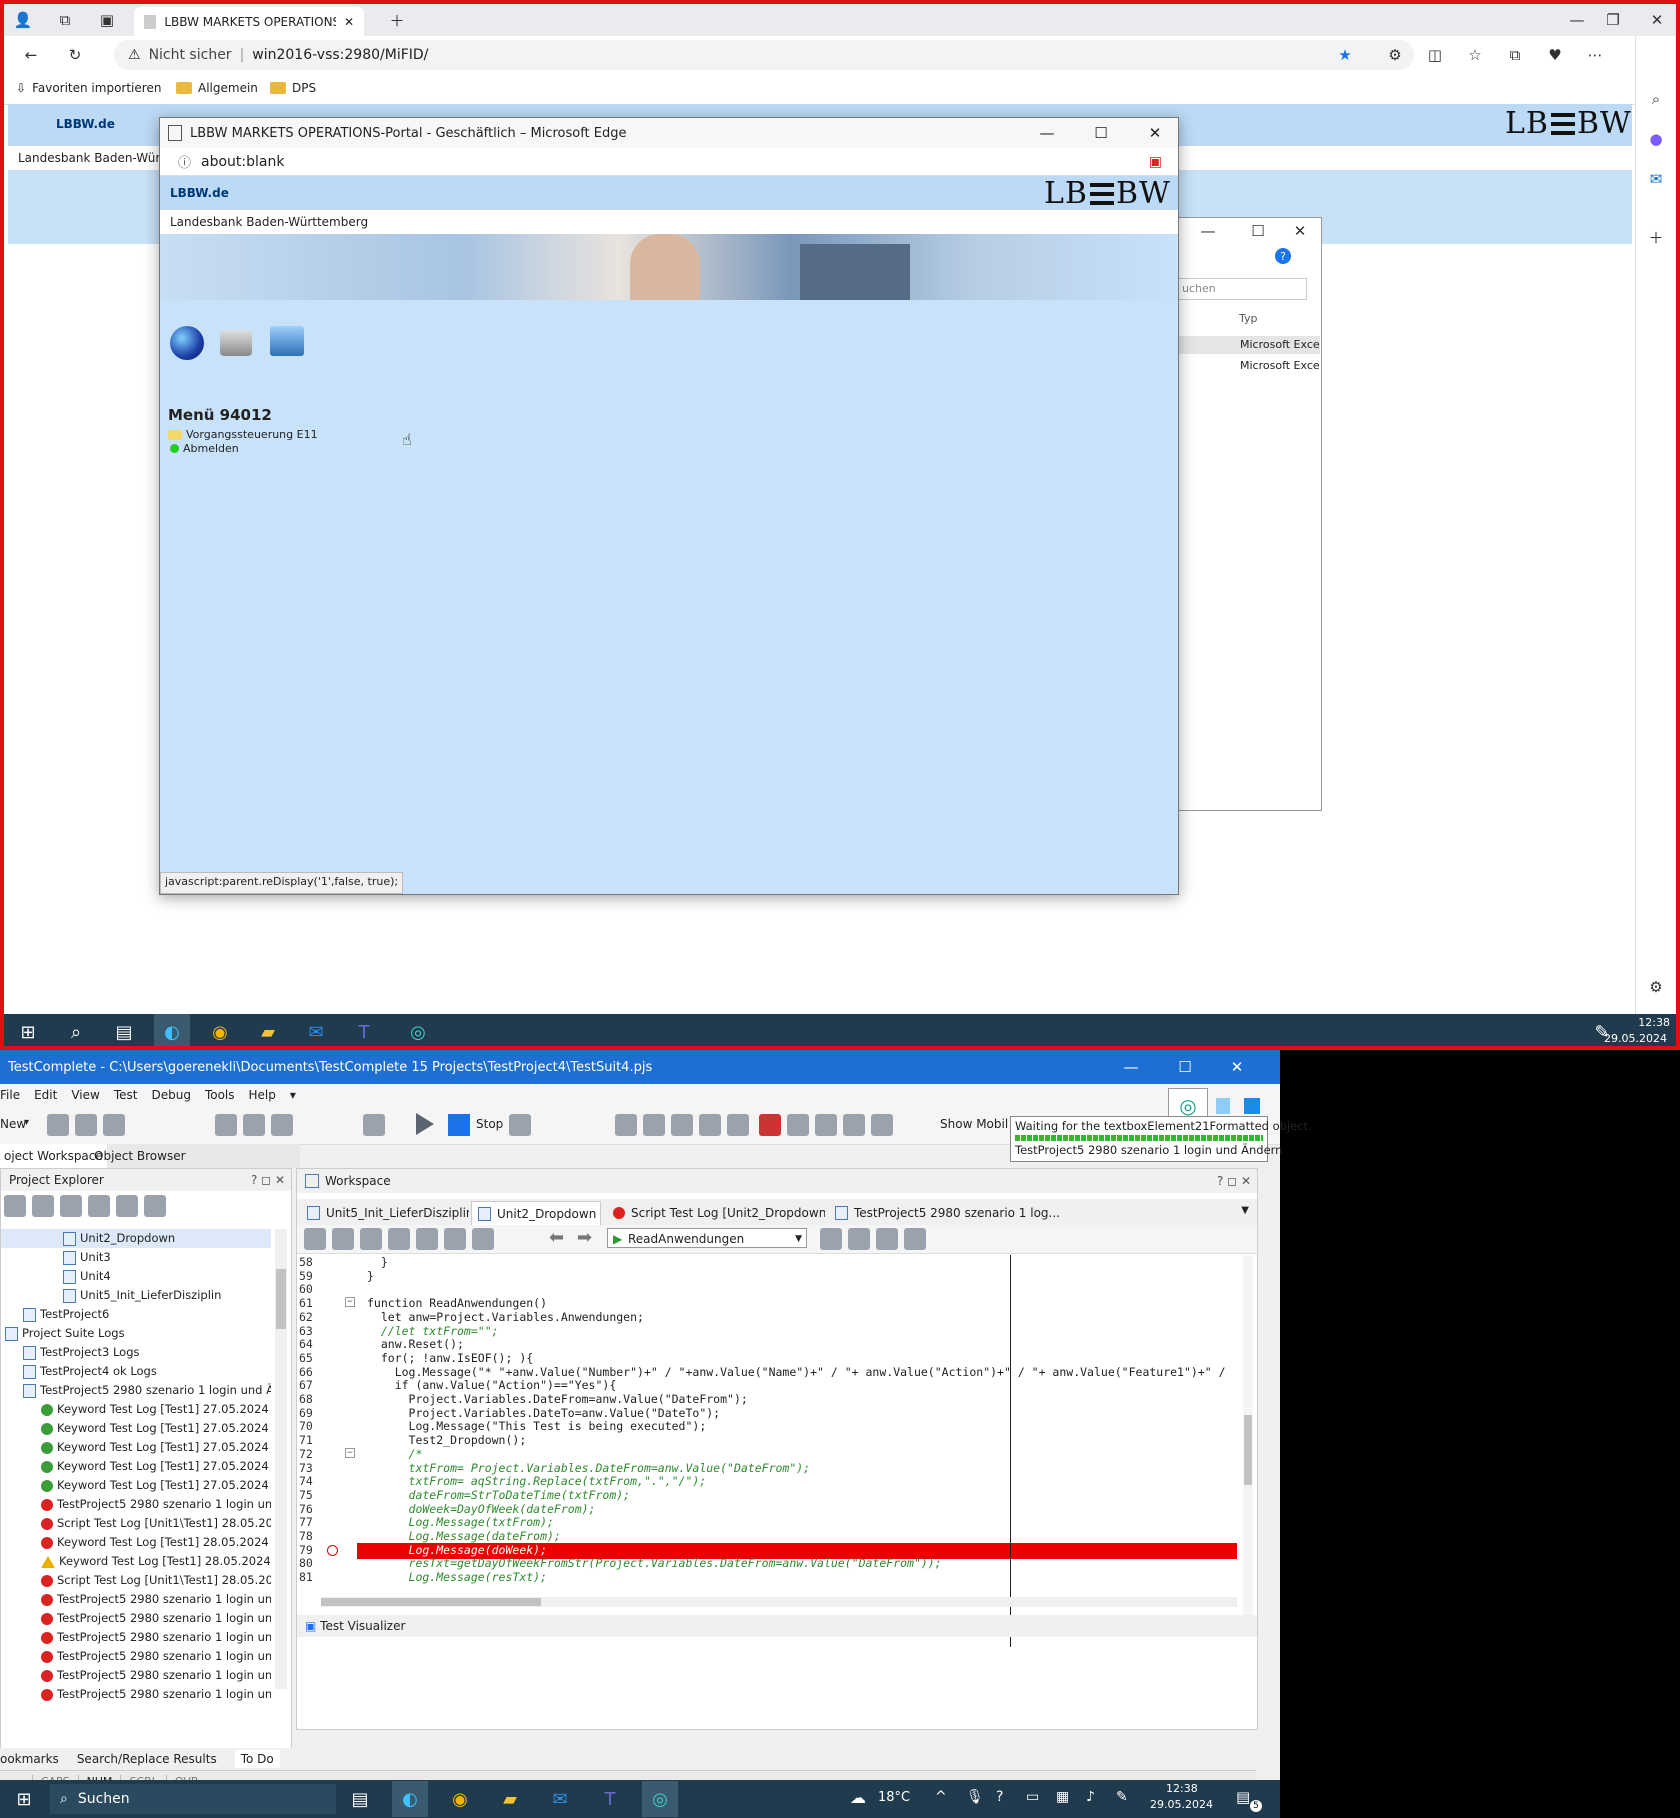 This screenshot has width=1680, height=1818. I want to click on extensions-icon: ⚙, so click(1395, 55).